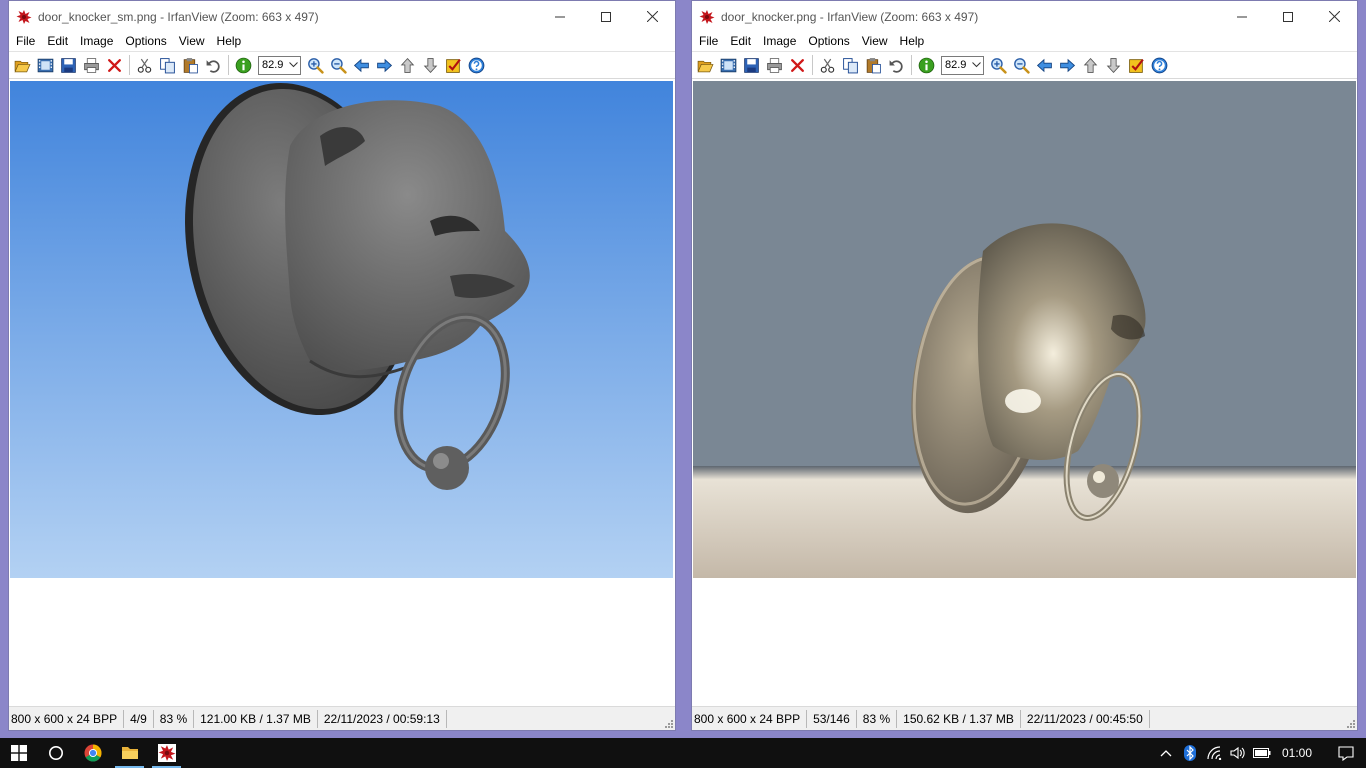  What do you see at coordinates (683, 753) in the screenshot?
I see `taskbar: 01:00` at bounding box center [683, 753].